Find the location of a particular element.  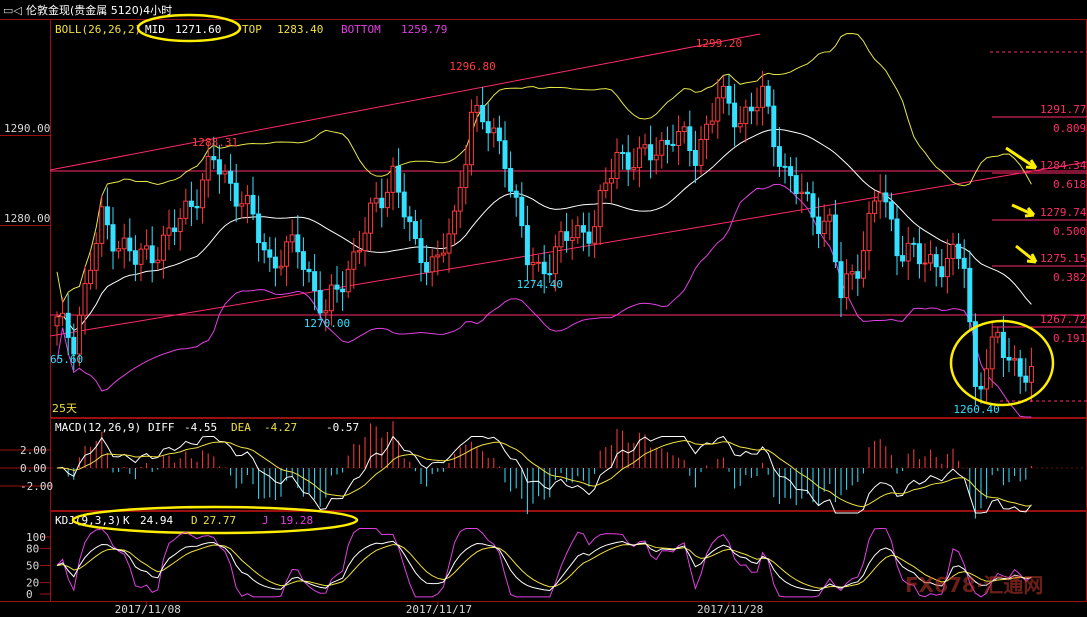

macd-diff-value: -4.55 is located at coordinates (200, 427).